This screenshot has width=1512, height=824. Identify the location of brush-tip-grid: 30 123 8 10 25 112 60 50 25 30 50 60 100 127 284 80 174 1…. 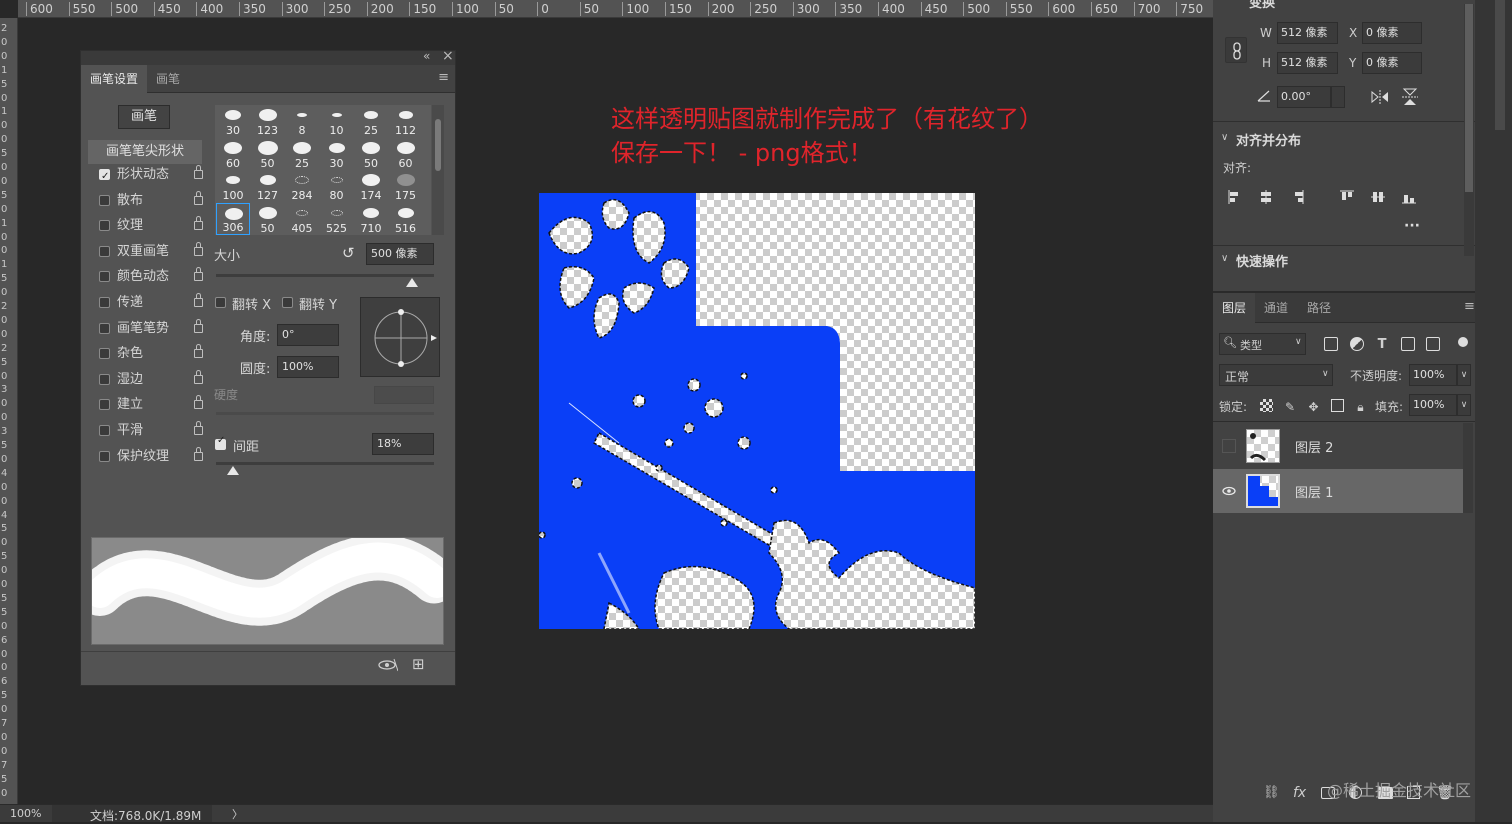
(323, 170).